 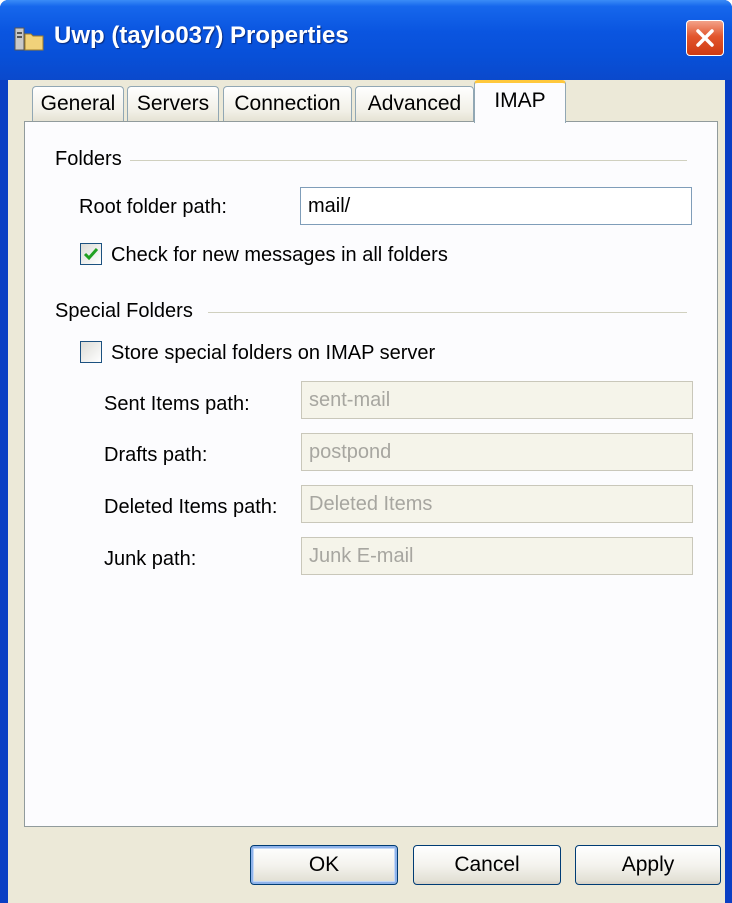 I want to click on title-bar: Uwp (taylo037) Properties, so click(x=366, y=40).